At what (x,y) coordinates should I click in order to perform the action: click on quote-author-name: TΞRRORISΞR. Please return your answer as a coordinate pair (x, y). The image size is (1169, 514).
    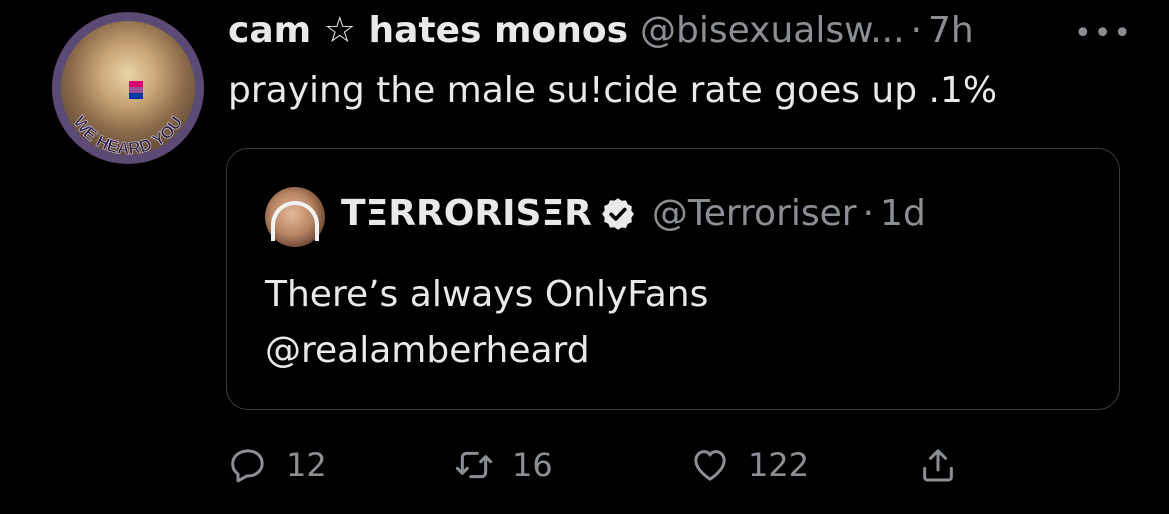
    Looking at the image, I should click on (466, 213).